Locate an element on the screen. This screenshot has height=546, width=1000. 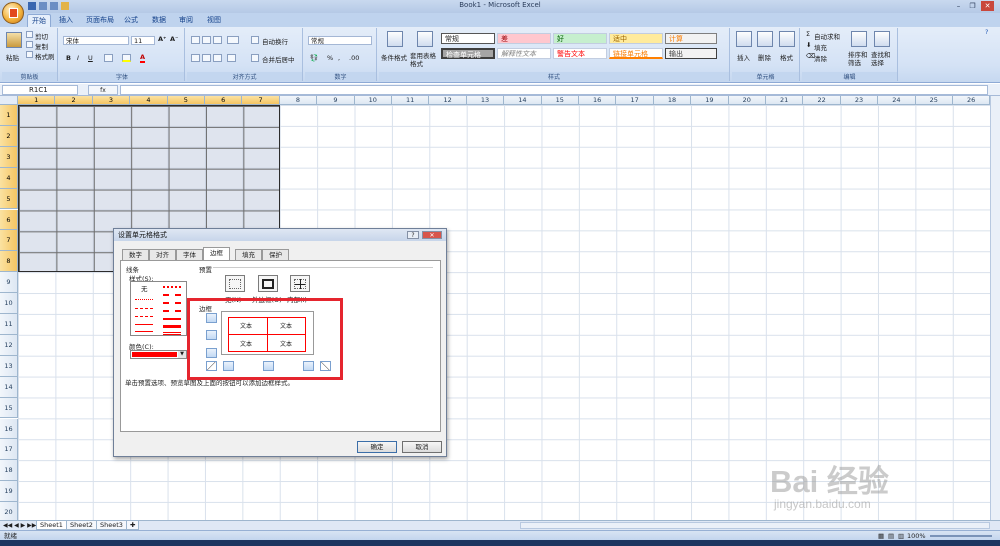
column-header: 24 is located at coordinates (897, 100).